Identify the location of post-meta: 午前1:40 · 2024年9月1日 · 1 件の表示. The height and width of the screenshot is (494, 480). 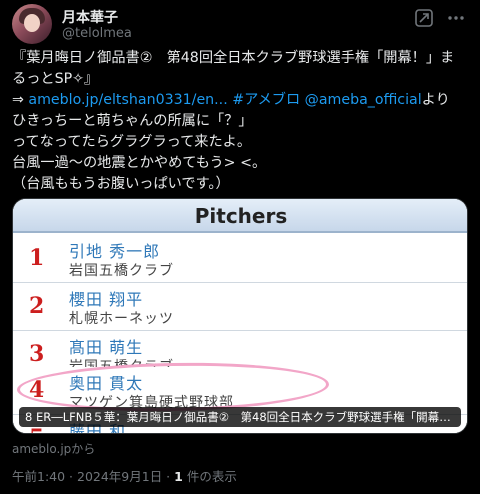
(124, 475).